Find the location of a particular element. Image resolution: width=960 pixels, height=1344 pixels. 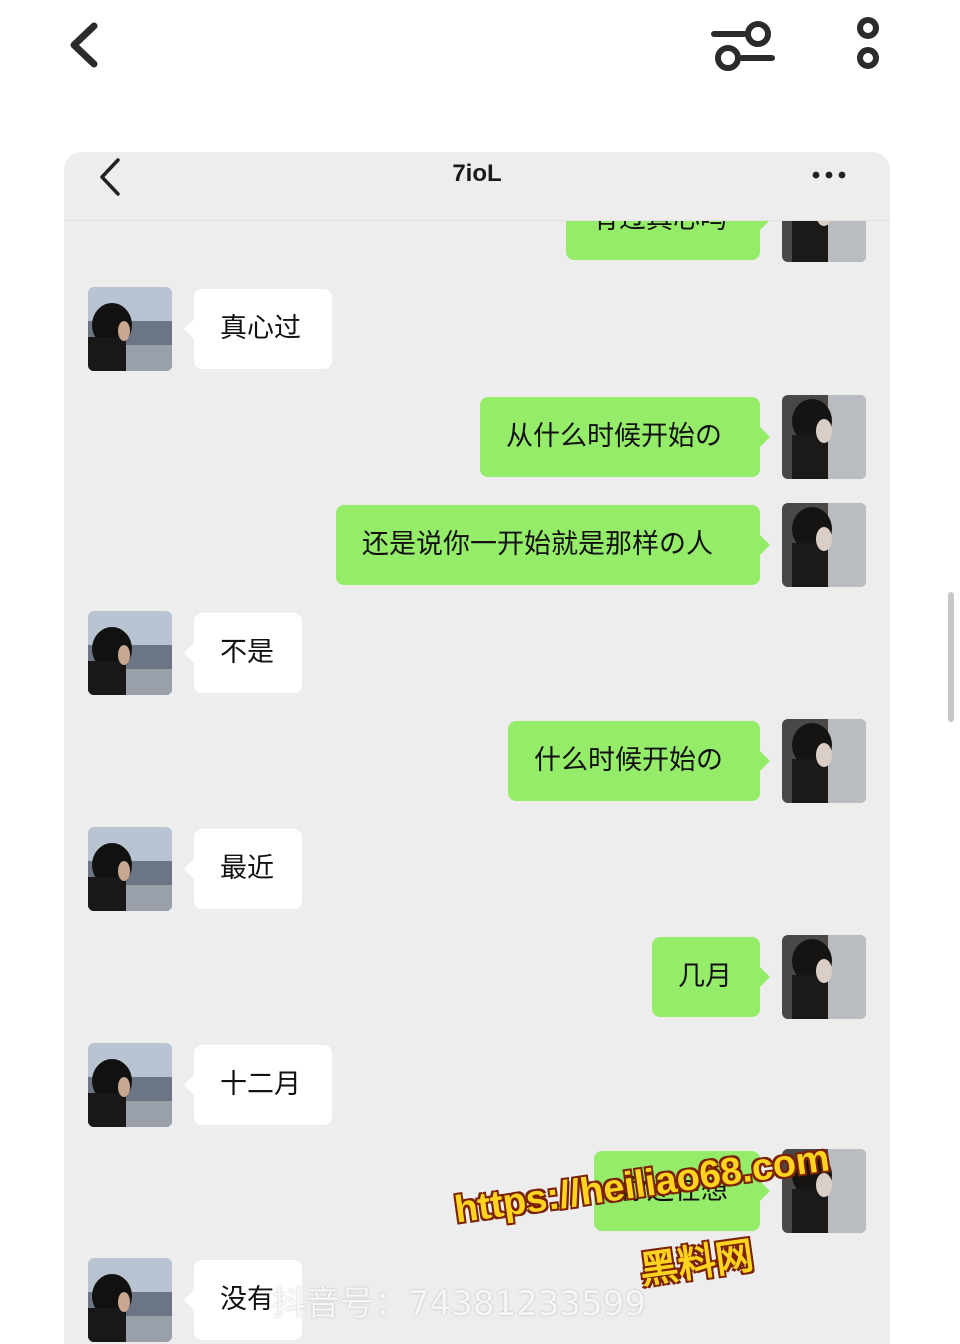

back-button is located at coordinates (85, 45).